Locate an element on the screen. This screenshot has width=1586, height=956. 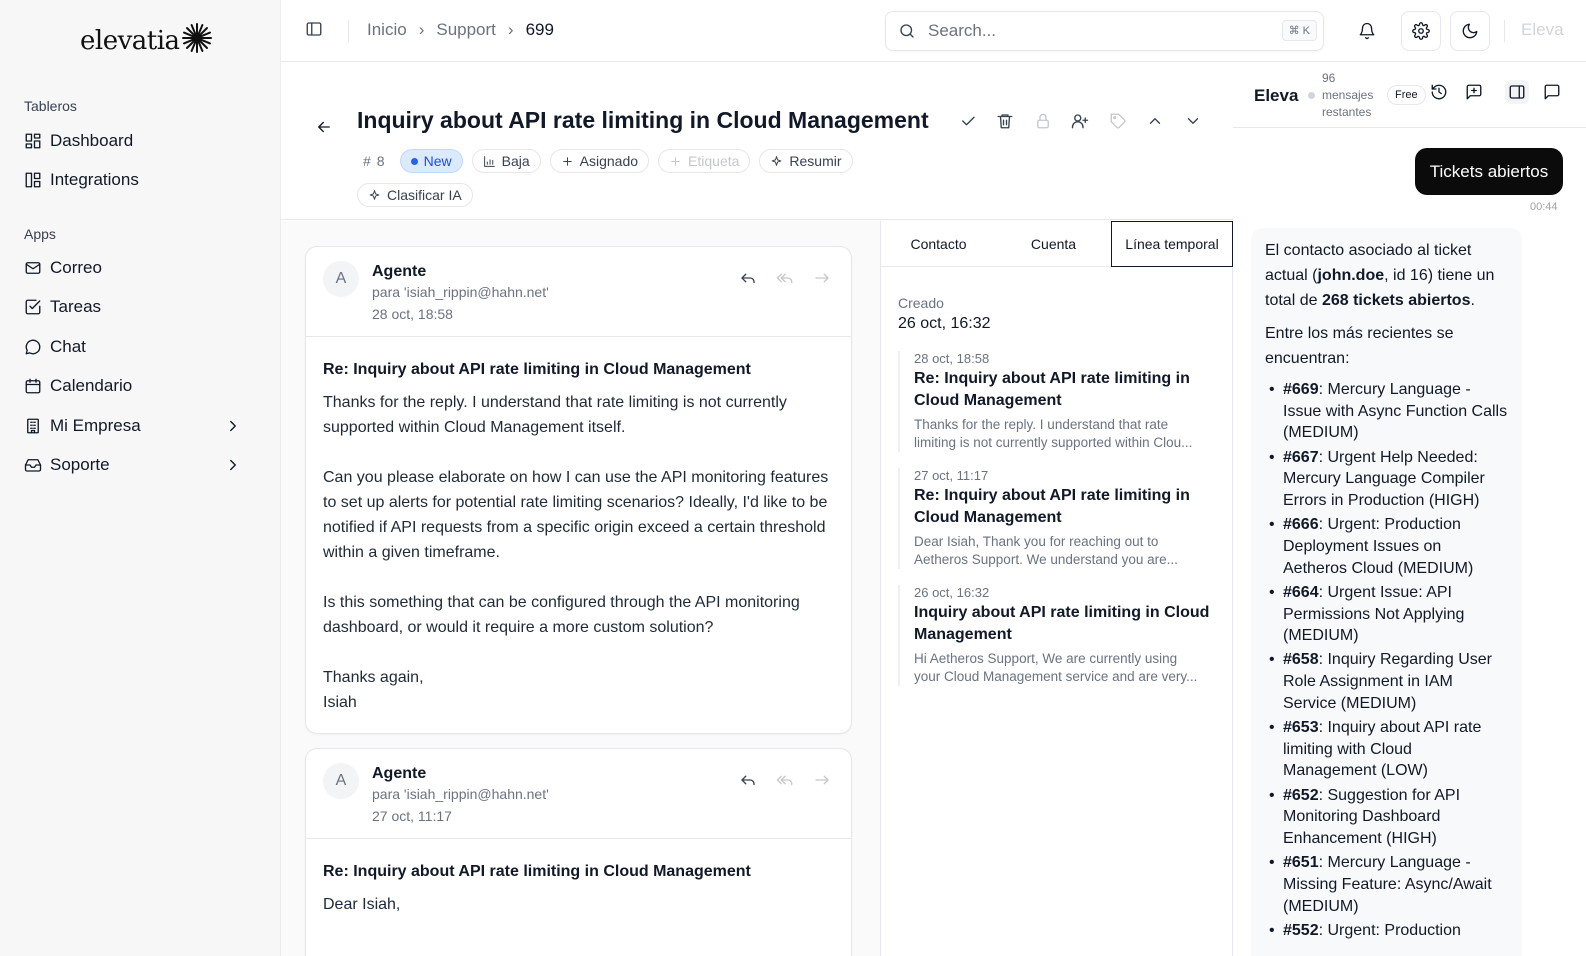
summarize-chip: Resumir is located at coordinates (806, 161).